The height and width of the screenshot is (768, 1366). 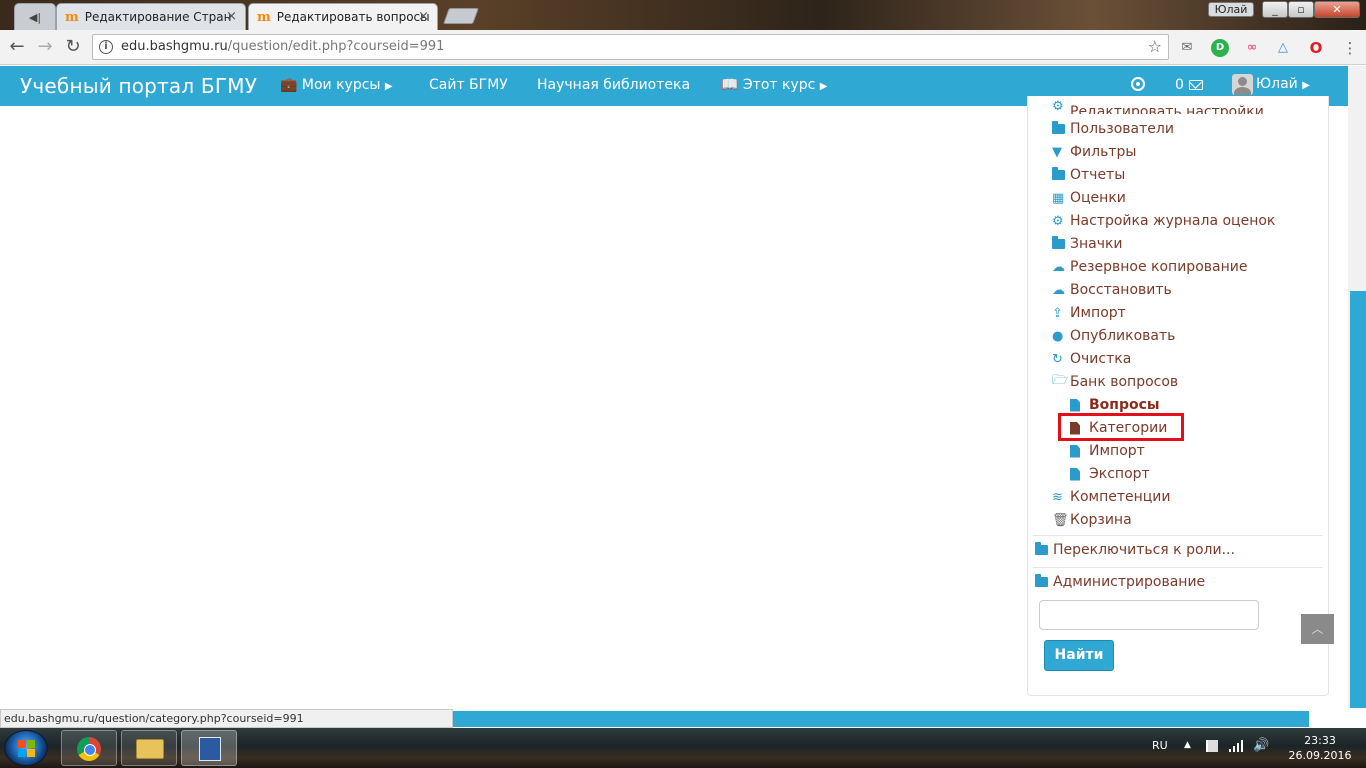 I want to click on question-bank-item-import: Импорт, so click(x=1107, y=451).